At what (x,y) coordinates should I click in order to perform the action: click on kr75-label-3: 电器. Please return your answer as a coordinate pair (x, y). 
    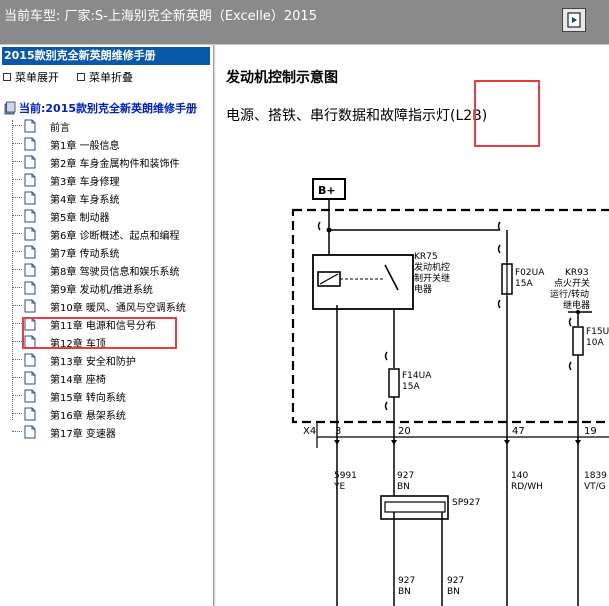
    Looking at the image, I should click on (423, 289).